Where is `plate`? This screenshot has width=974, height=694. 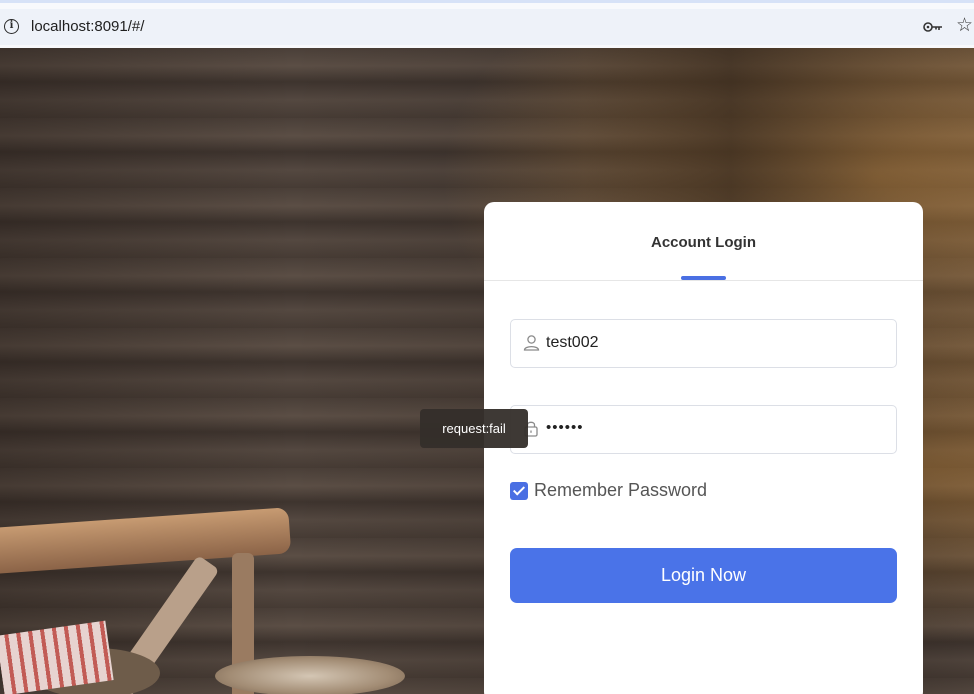
plate is located at coordinates (310, 675).